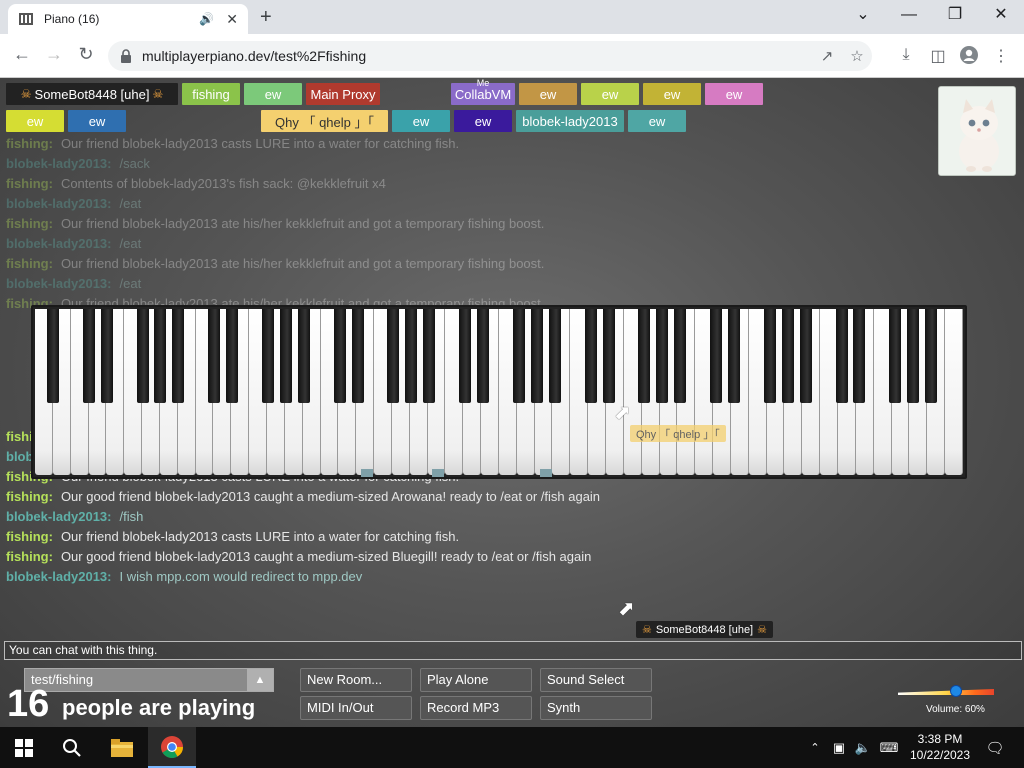 The width and height of the screenshot is (1024, 768). What do you see at coordinates (513, 650) in the screenshot?
I see `chat-input: You can chat with this thing.` at bounding box center [513, 650].